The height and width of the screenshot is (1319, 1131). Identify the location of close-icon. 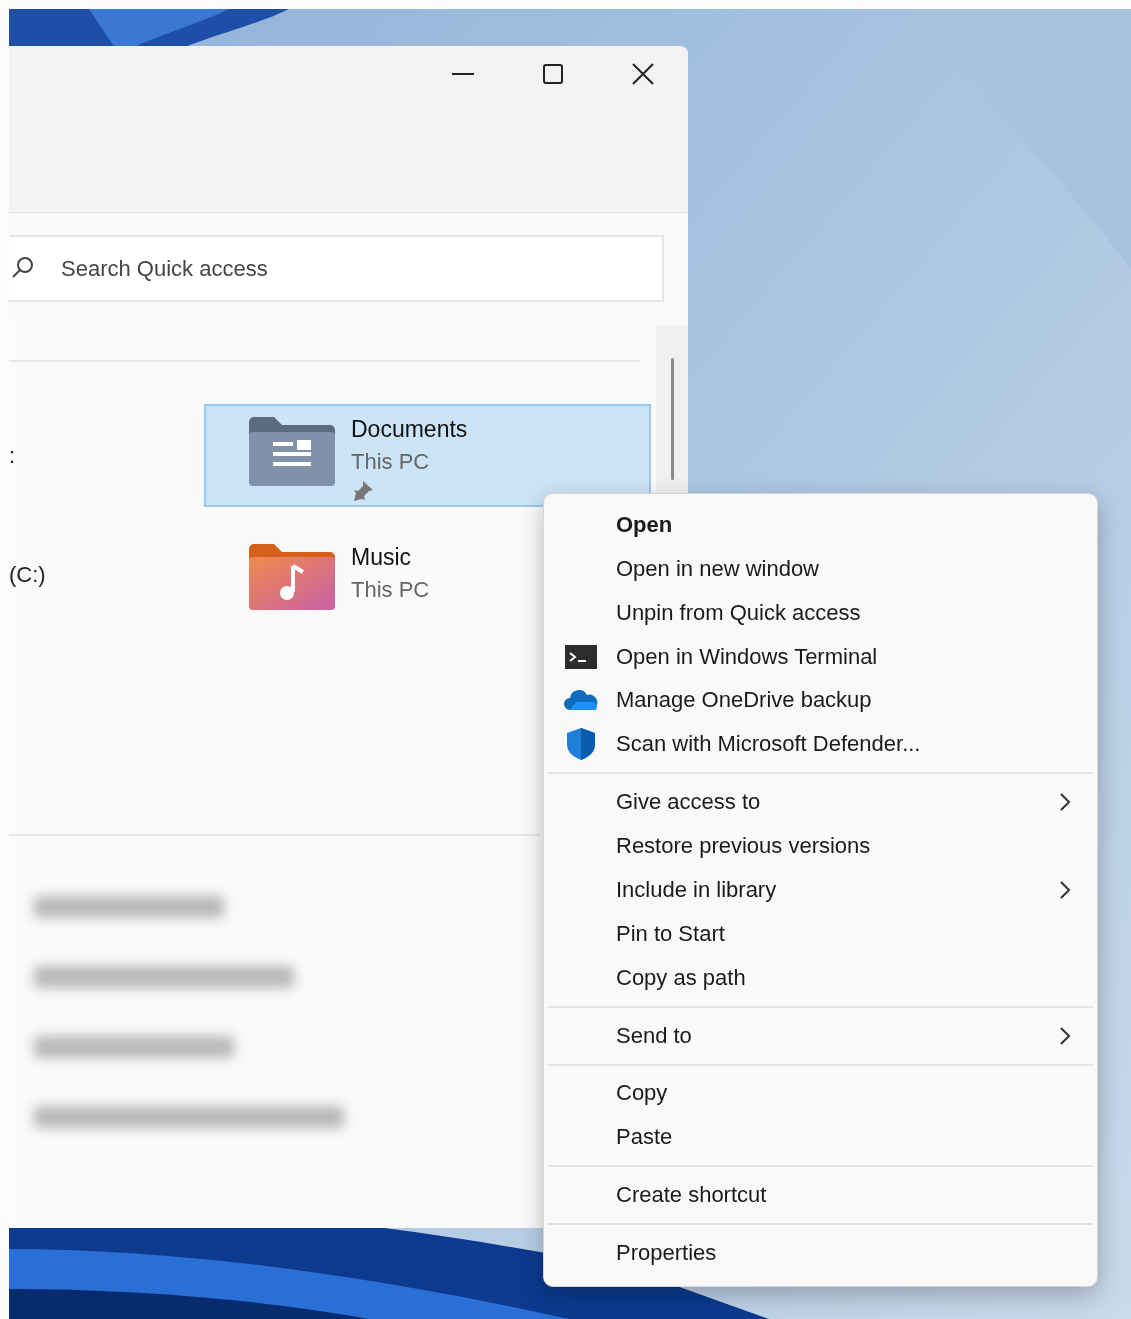
(643, 74).